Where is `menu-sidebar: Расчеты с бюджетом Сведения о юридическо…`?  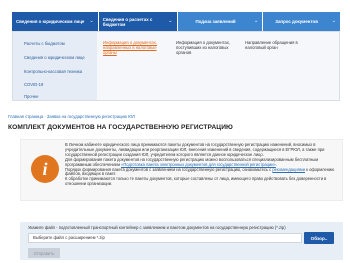 menu-sidebar: Расчеты с бюджетом Сведения о юридическо… is located at coordinates (55, 66).